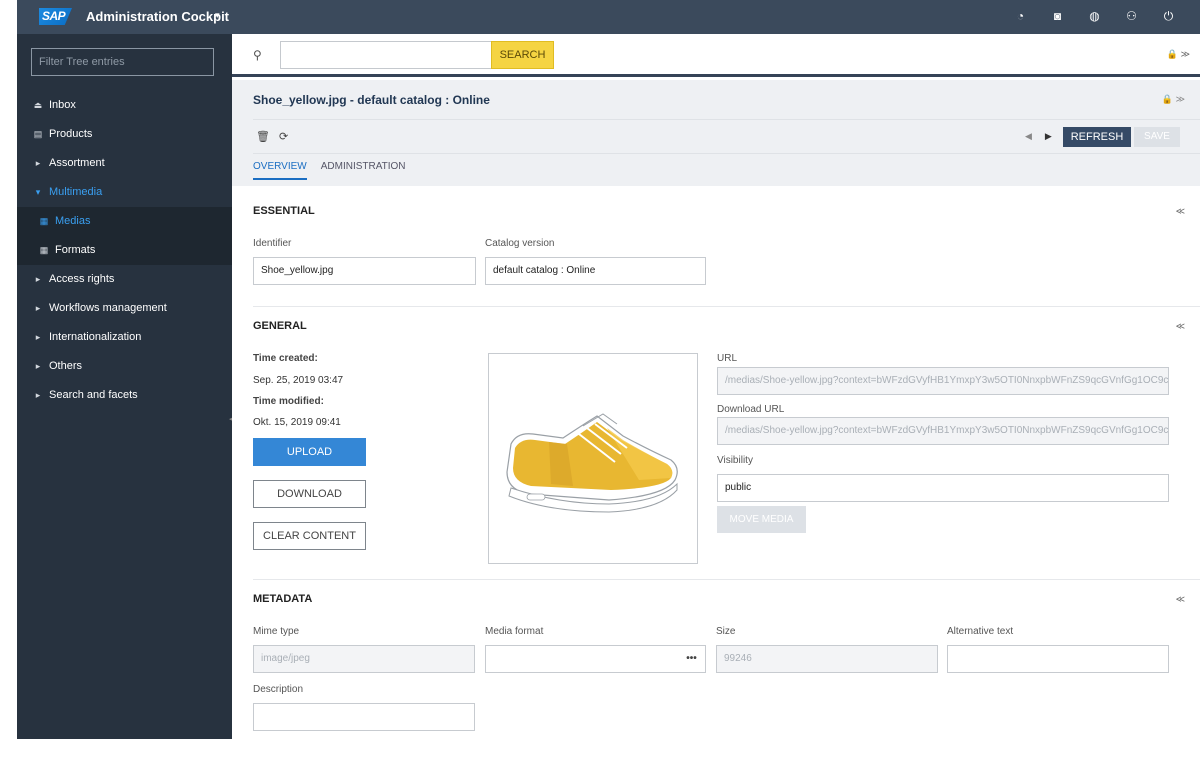 Image resolution: width=1200 pixels, height=759 pixels. Describe the element at coordinates (1168, 16) in the screenshot. I see `power-icon: ⏻` at that location.